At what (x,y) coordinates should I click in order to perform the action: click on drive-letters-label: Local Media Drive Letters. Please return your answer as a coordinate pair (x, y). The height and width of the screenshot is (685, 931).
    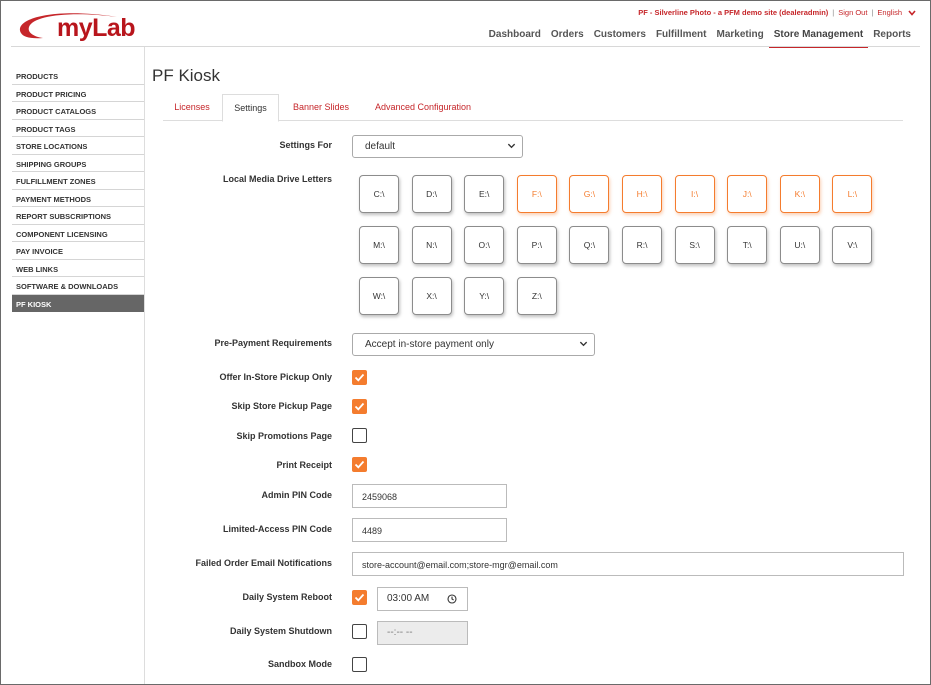
    Looking at the image, I should click on (277, 179).